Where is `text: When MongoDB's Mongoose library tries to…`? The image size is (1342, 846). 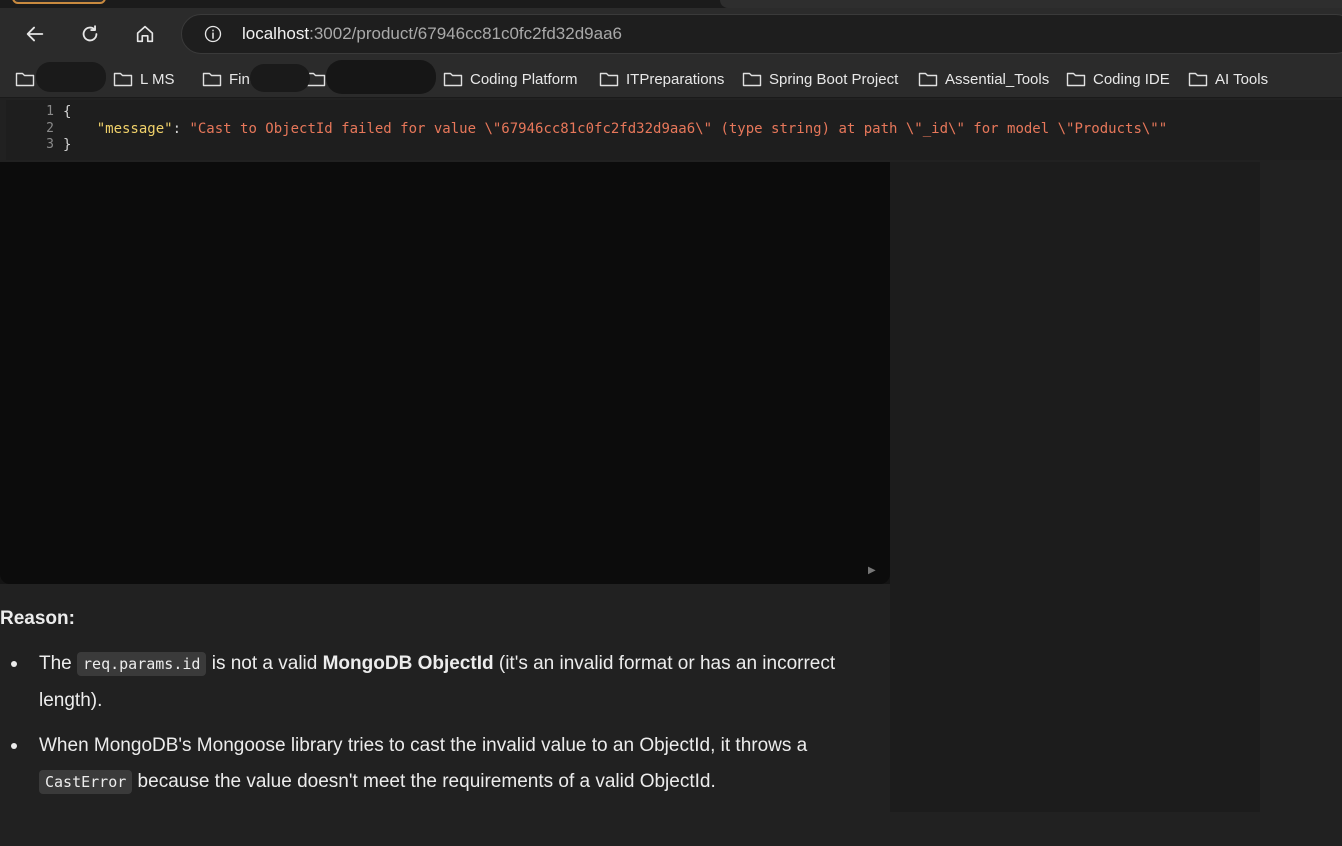
text: When MongoDB's Mongoose library tries to… is located at coordinates (423, 745).